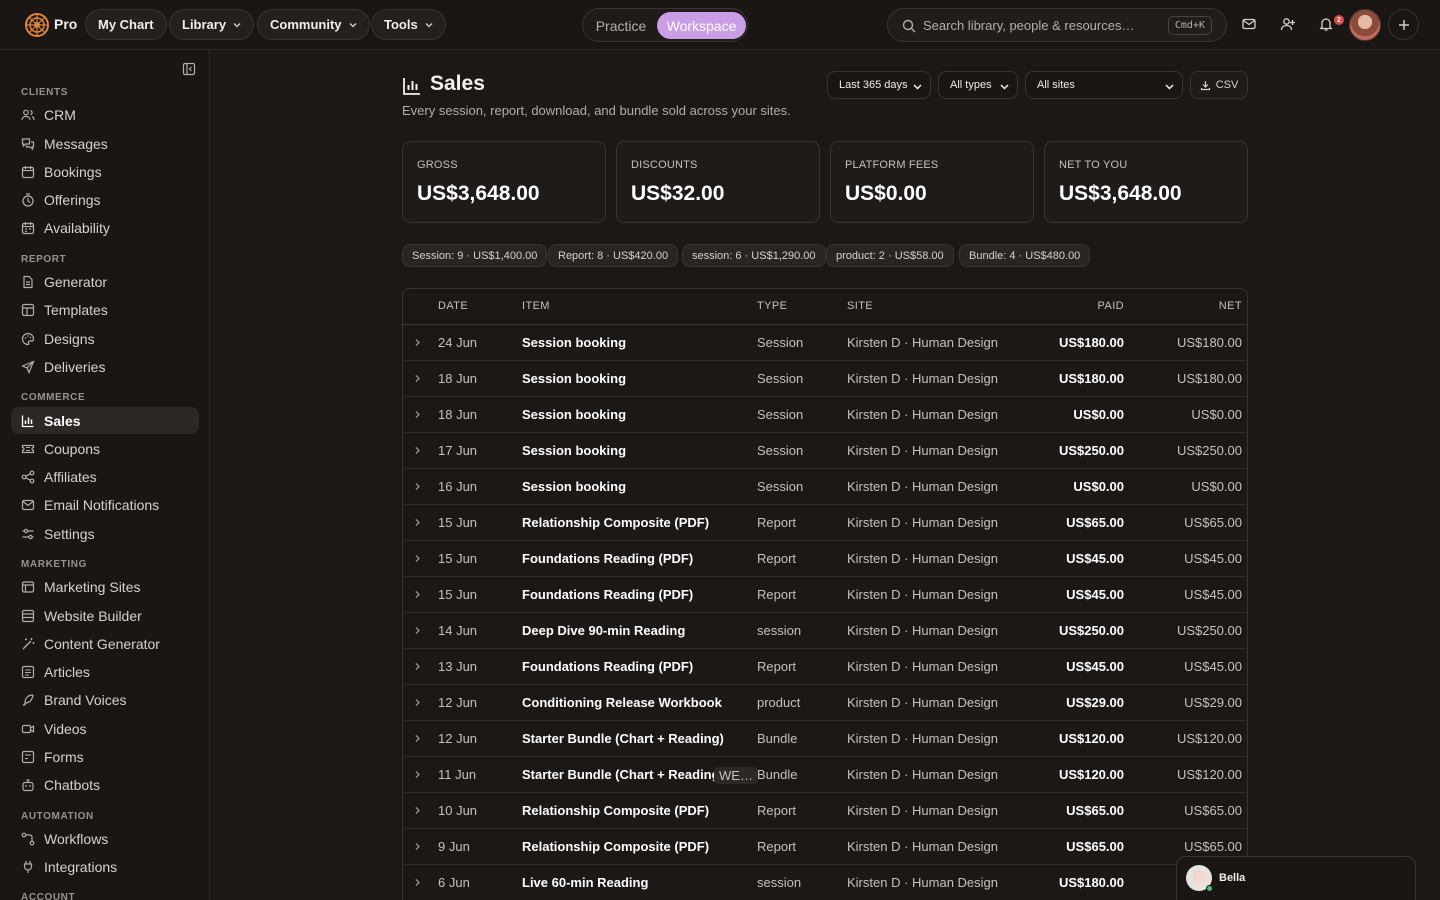 This screenshot has height=900, width=1440. I want to click on practice-toggle: Practice, so click(621, 25).